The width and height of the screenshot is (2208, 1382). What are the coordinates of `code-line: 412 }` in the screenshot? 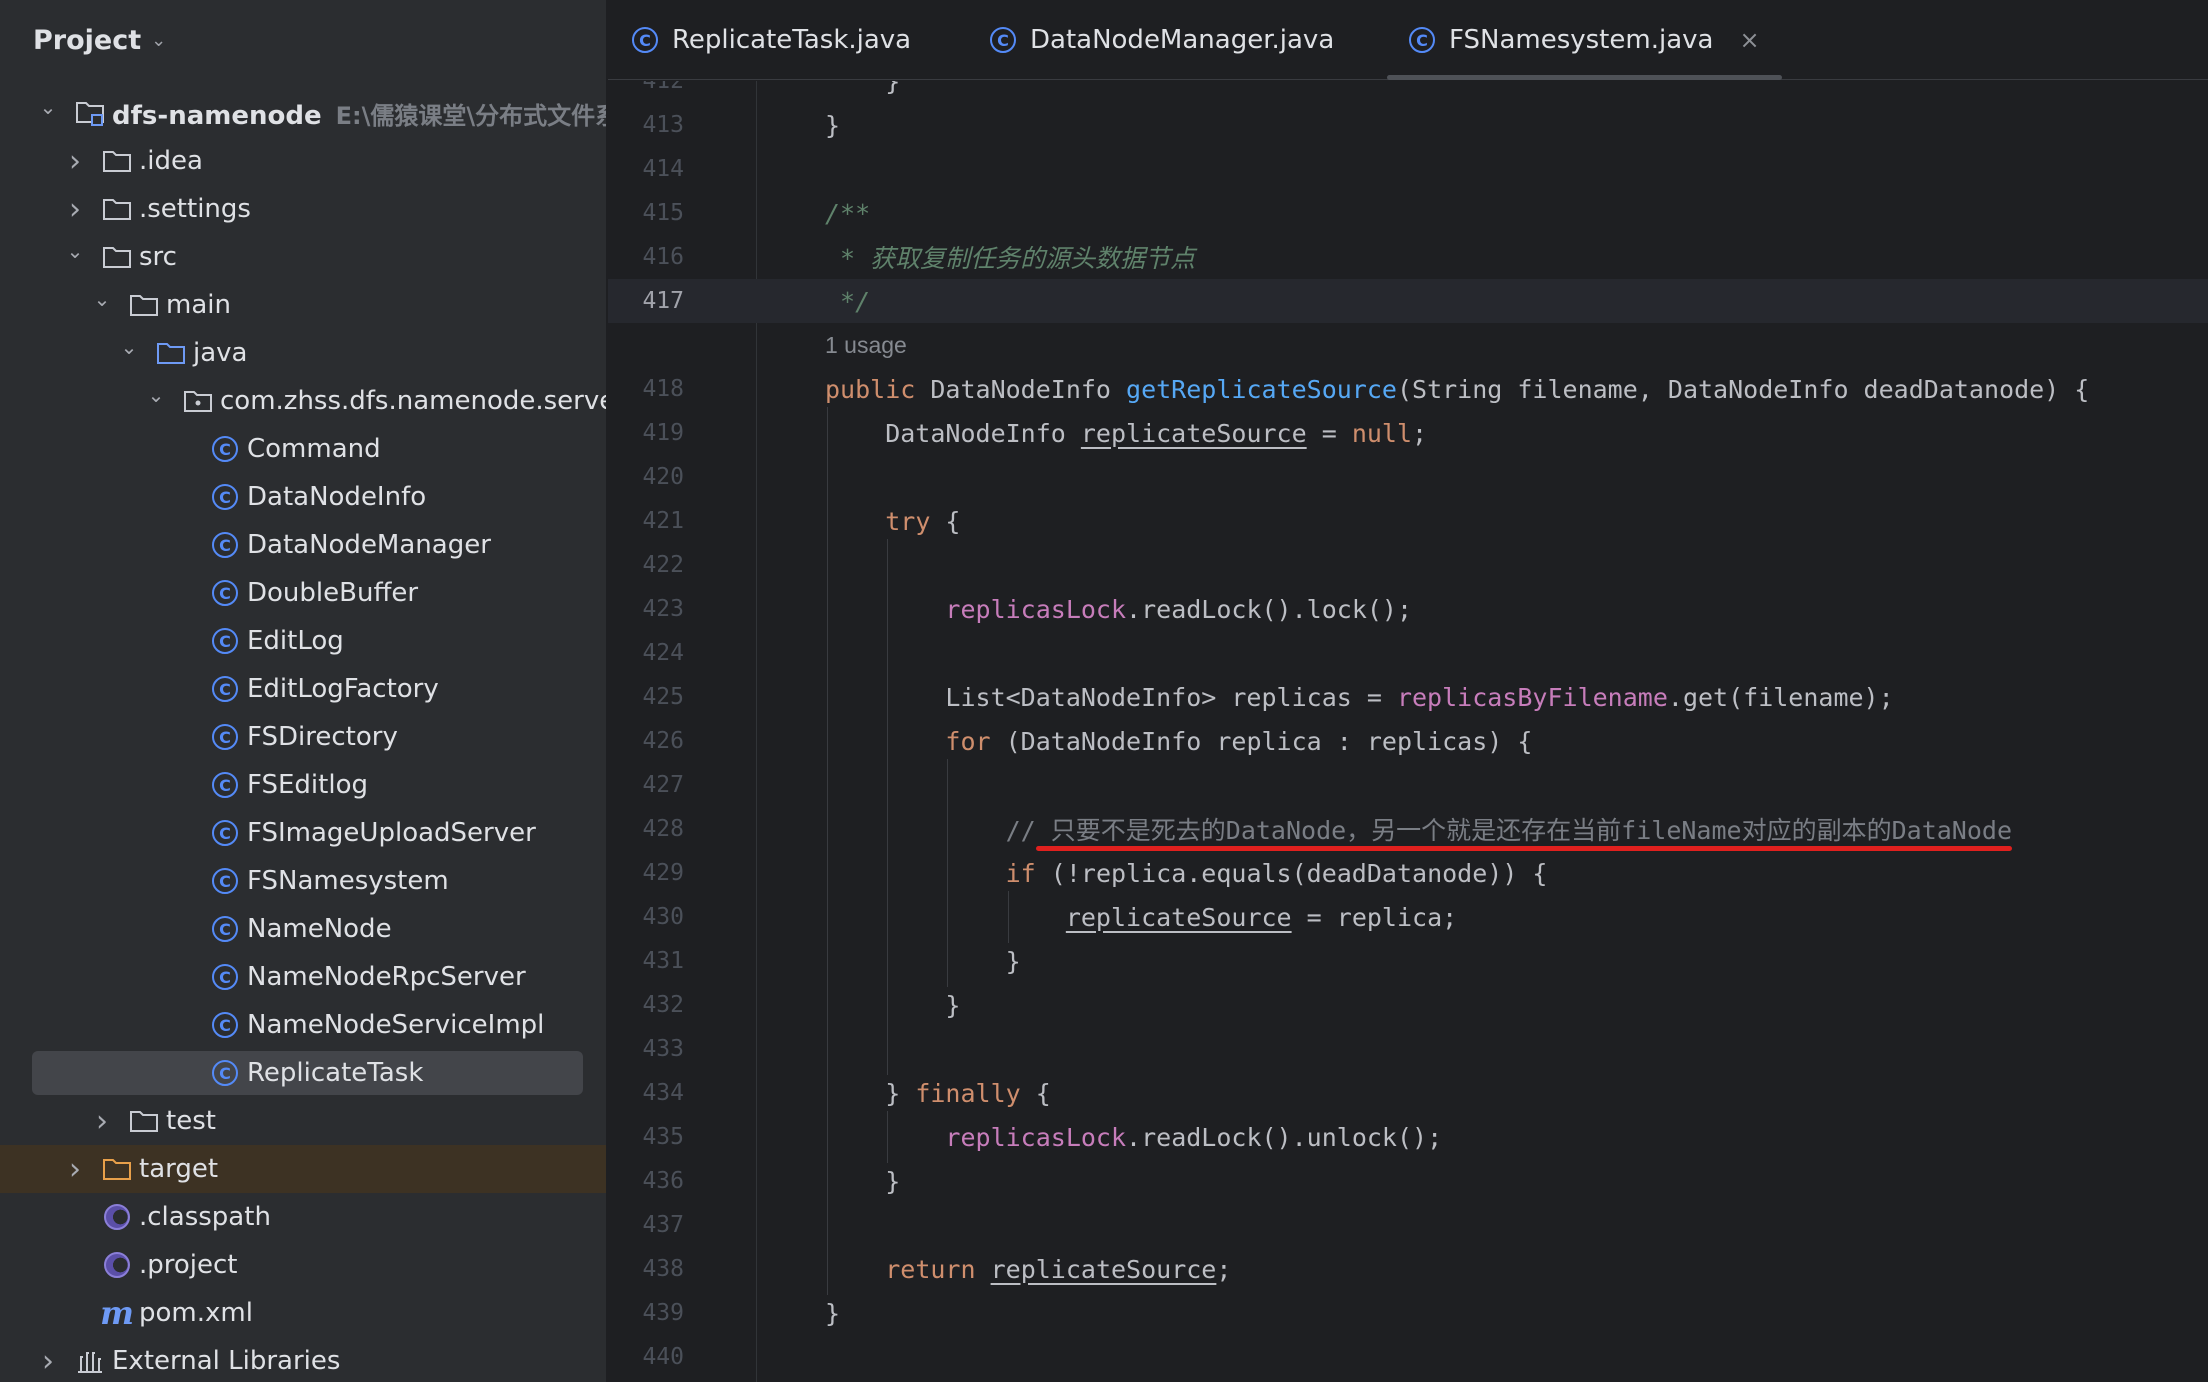 It's located at (1408, 92).